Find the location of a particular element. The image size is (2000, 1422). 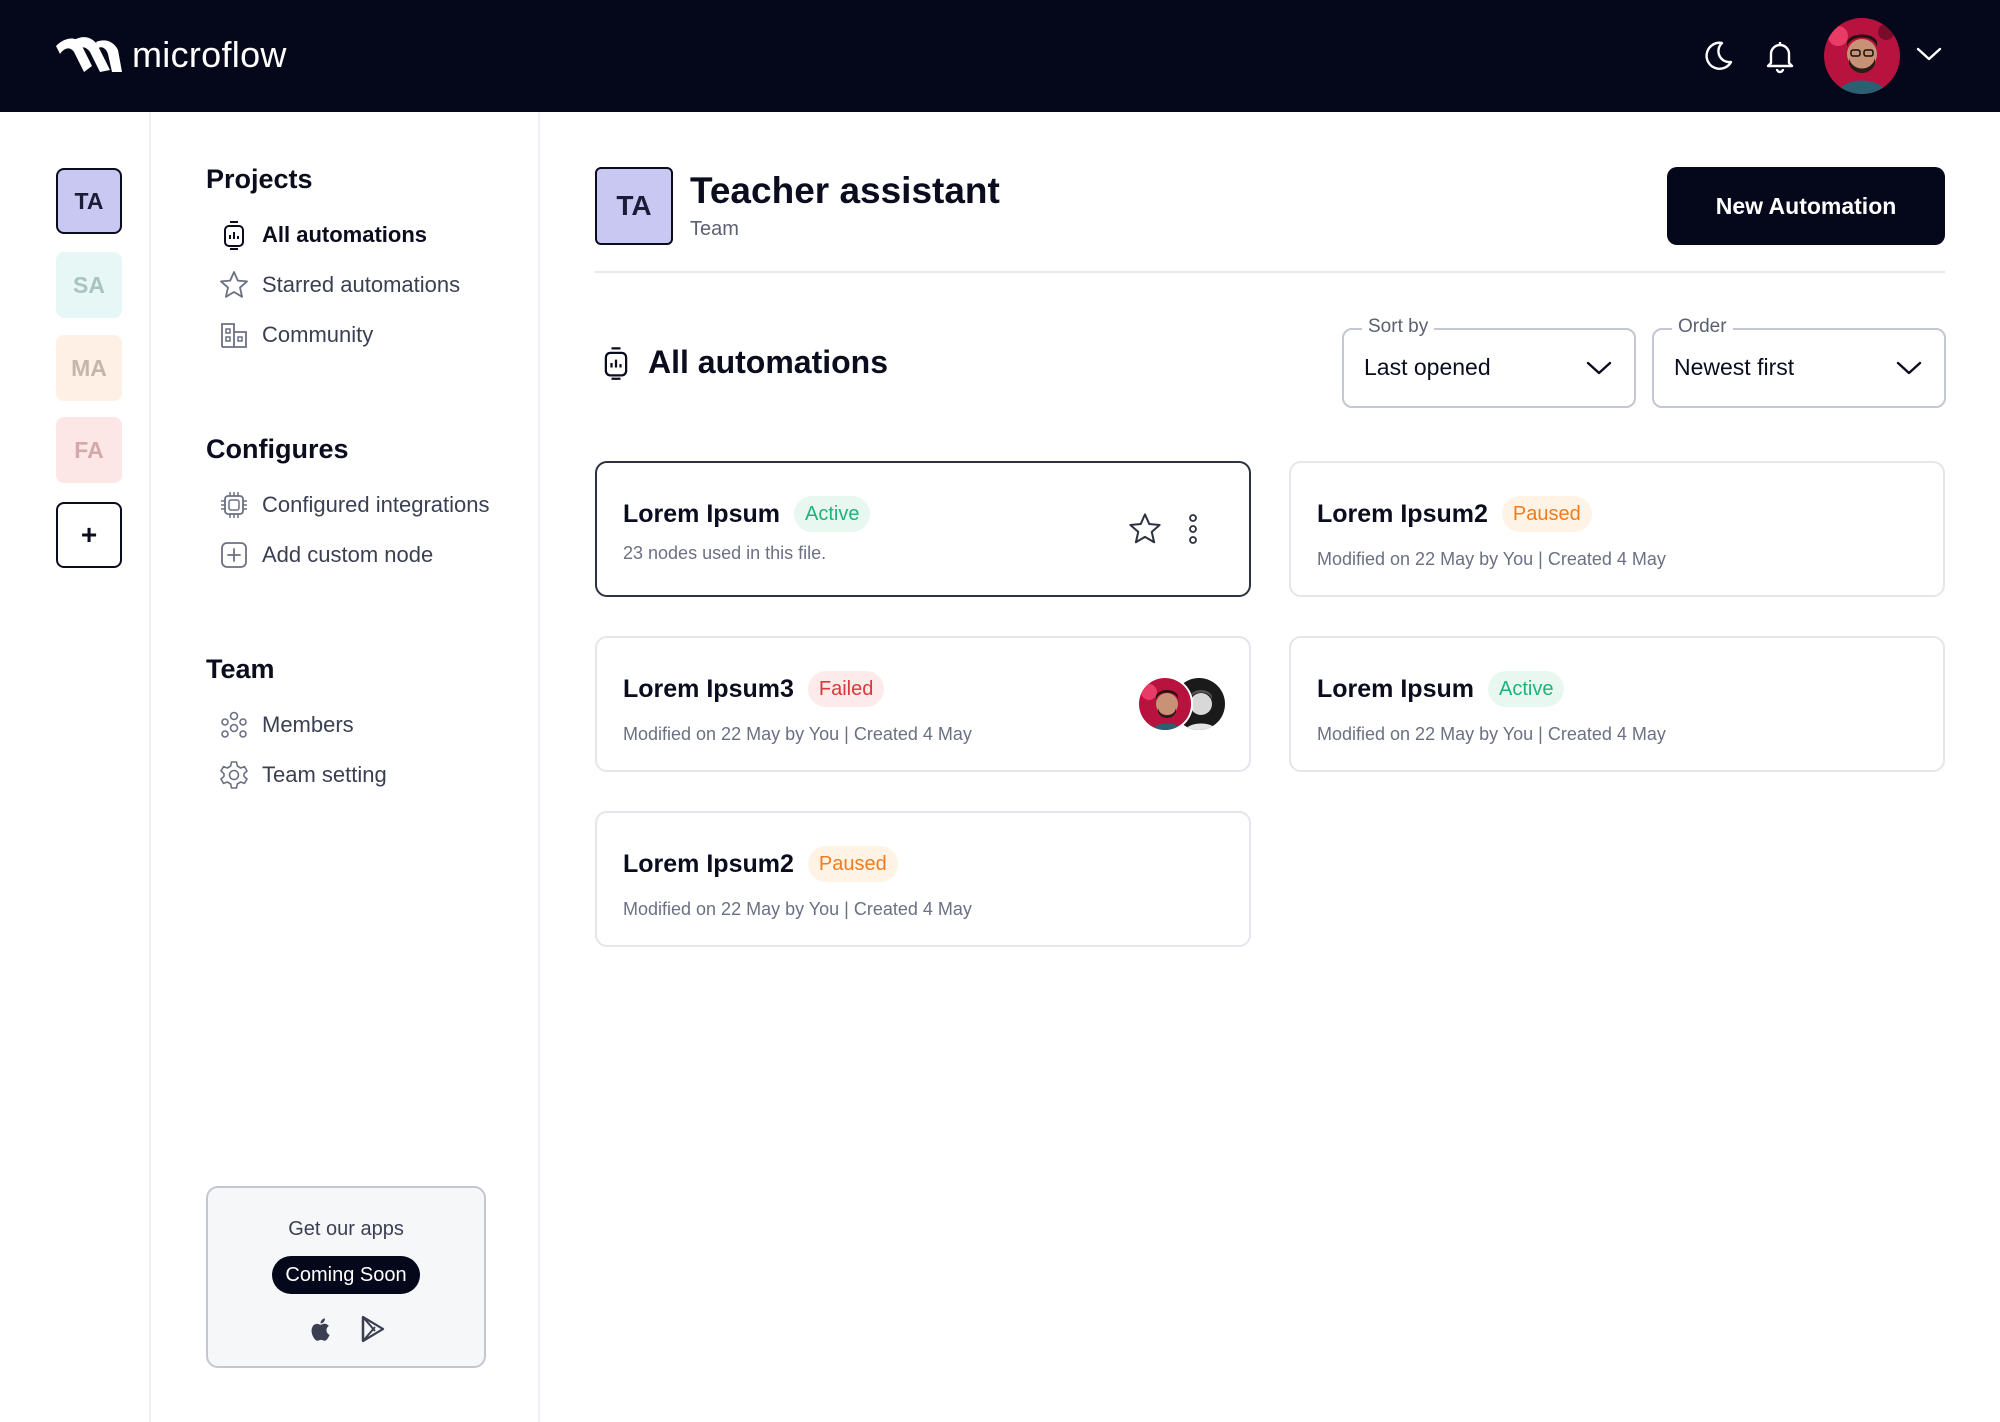

card-title: Lorem Ipsum3 Failed is located at coordinates (754, 689).